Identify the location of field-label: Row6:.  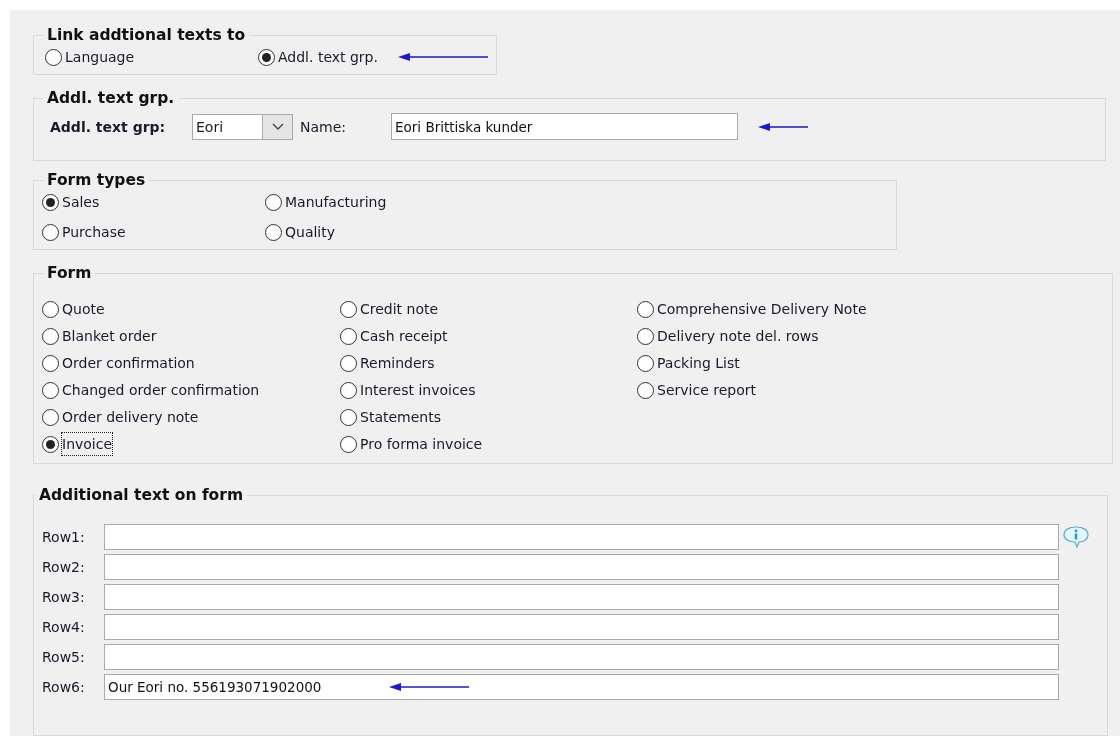
(64, 687).